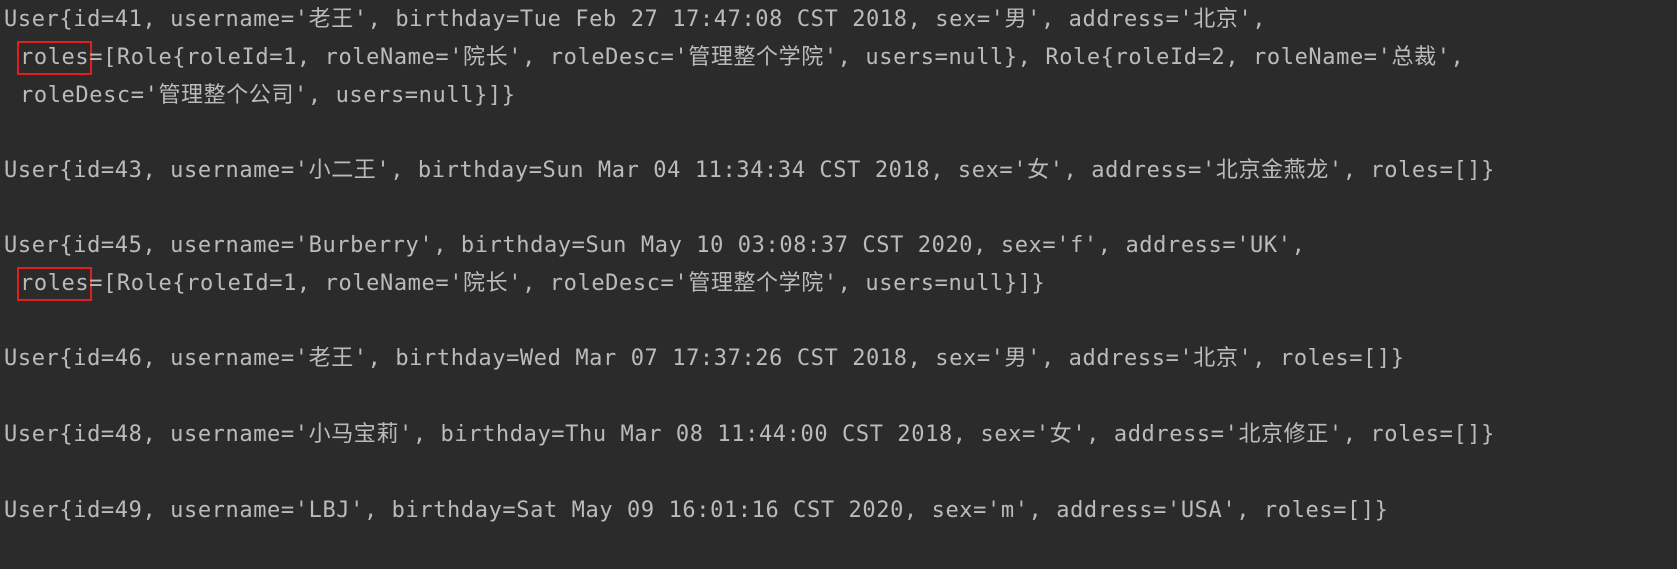 The image size is (1677, 569). I want to click on output-line: roleDesc='管理整个公司', users=null}]}, so click(268, 95).